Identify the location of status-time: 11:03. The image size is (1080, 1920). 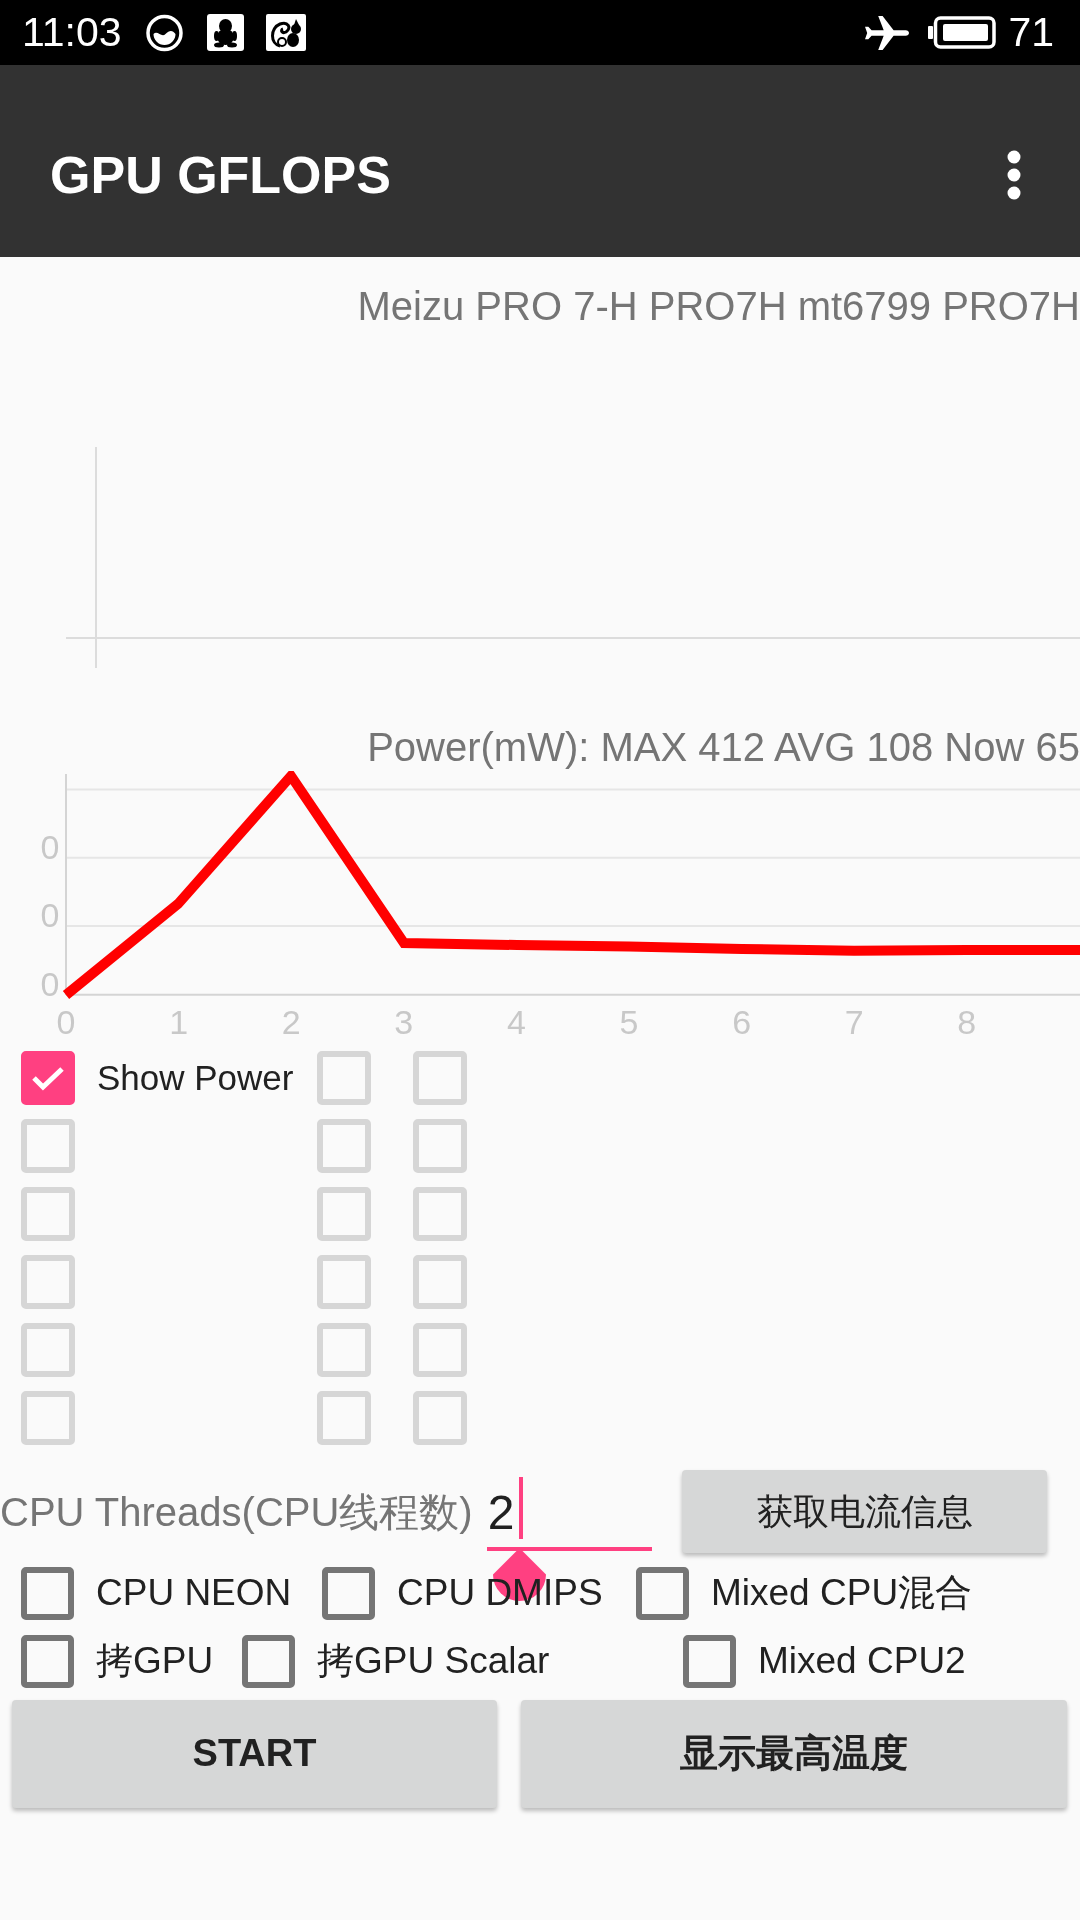
(72, 32).